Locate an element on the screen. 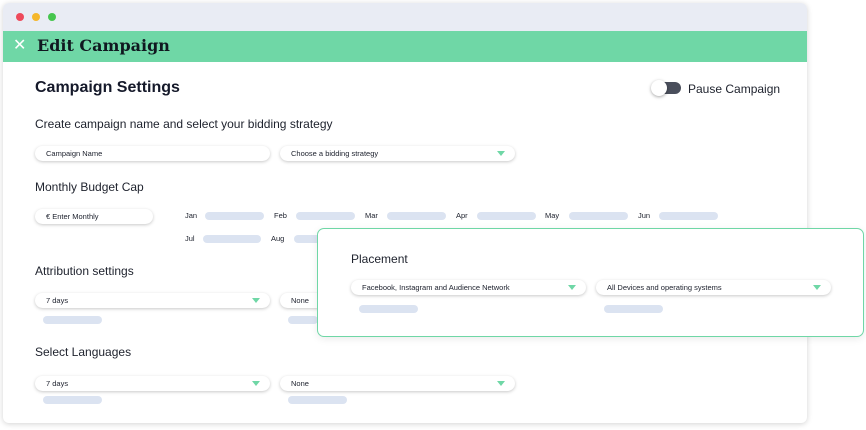  month-label-may: May is located at coordinates (552, 215).